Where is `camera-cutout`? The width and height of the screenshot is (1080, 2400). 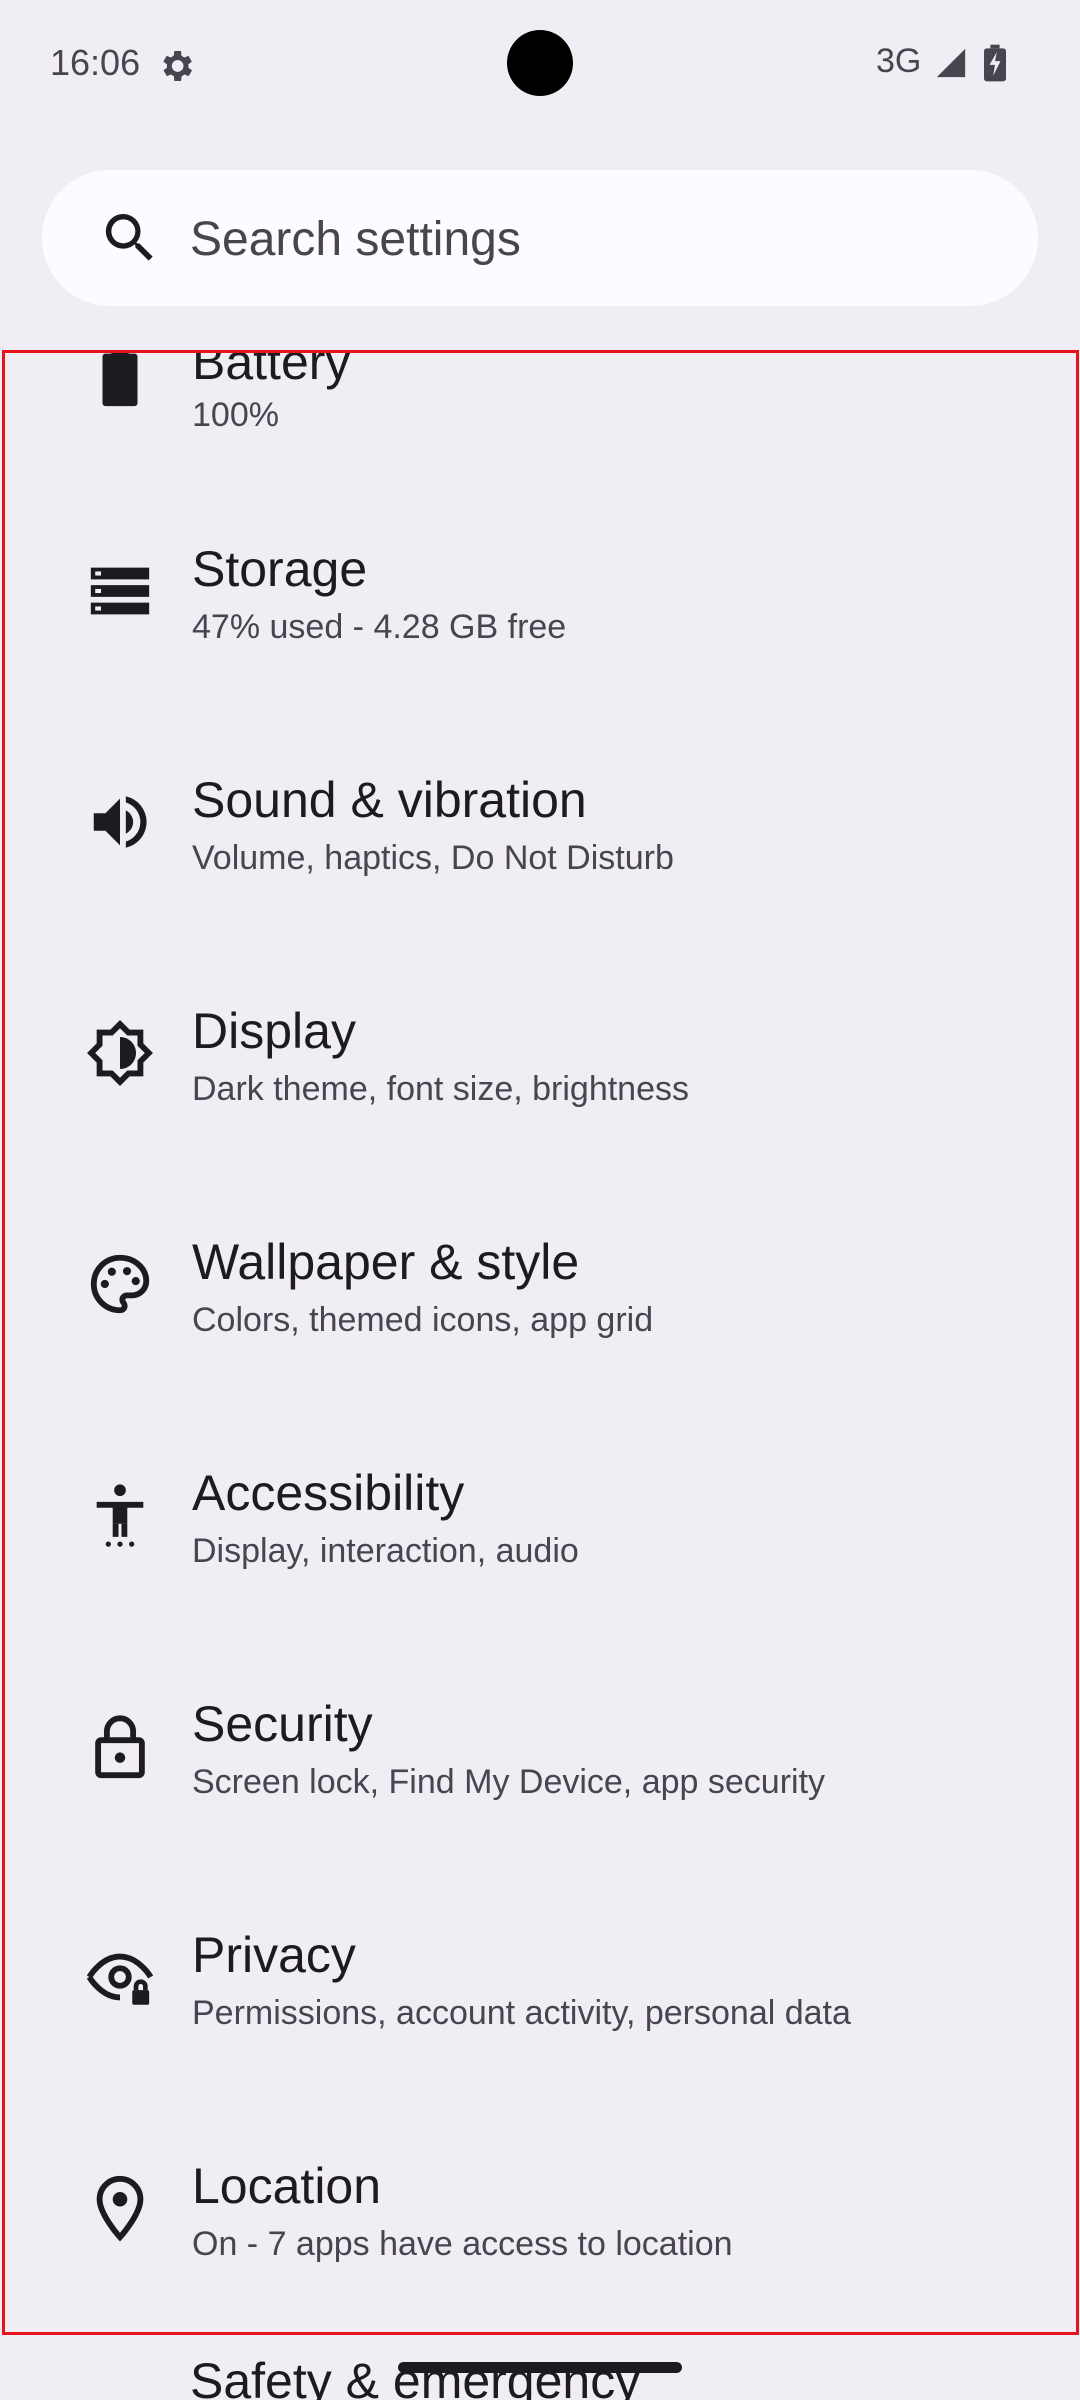 camera-cutout is located at coordinates (540, 63).